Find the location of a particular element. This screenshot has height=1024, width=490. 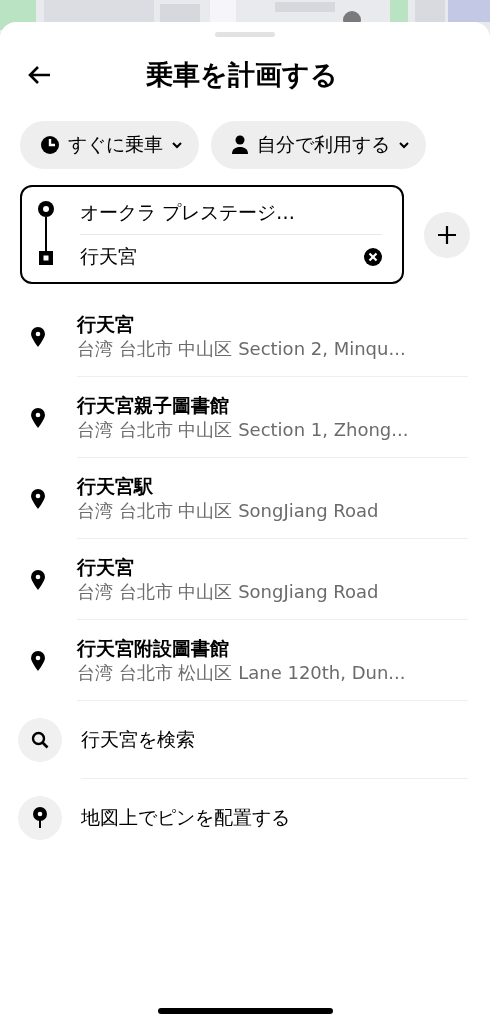

destination-field: 行天宮 is located at coordinates (222, 256).